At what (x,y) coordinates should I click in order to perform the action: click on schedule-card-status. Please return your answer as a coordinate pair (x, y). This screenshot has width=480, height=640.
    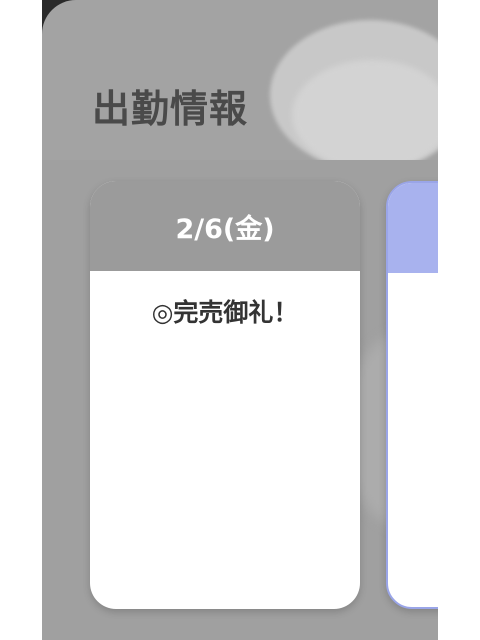
    Looking at the image, I should click on (413, 284).